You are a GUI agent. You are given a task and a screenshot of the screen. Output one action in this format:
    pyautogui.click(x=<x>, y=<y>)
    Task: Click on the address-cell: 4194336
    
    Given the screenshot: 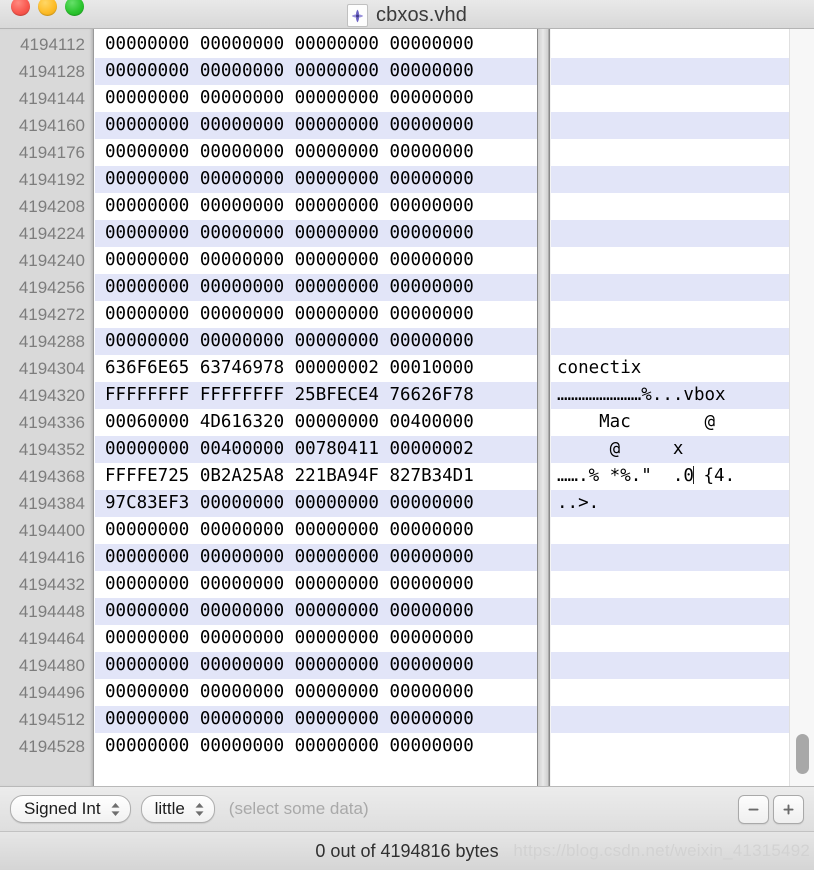 What is the action you would take?
    pyautogui.click(x=51, y=422)
    